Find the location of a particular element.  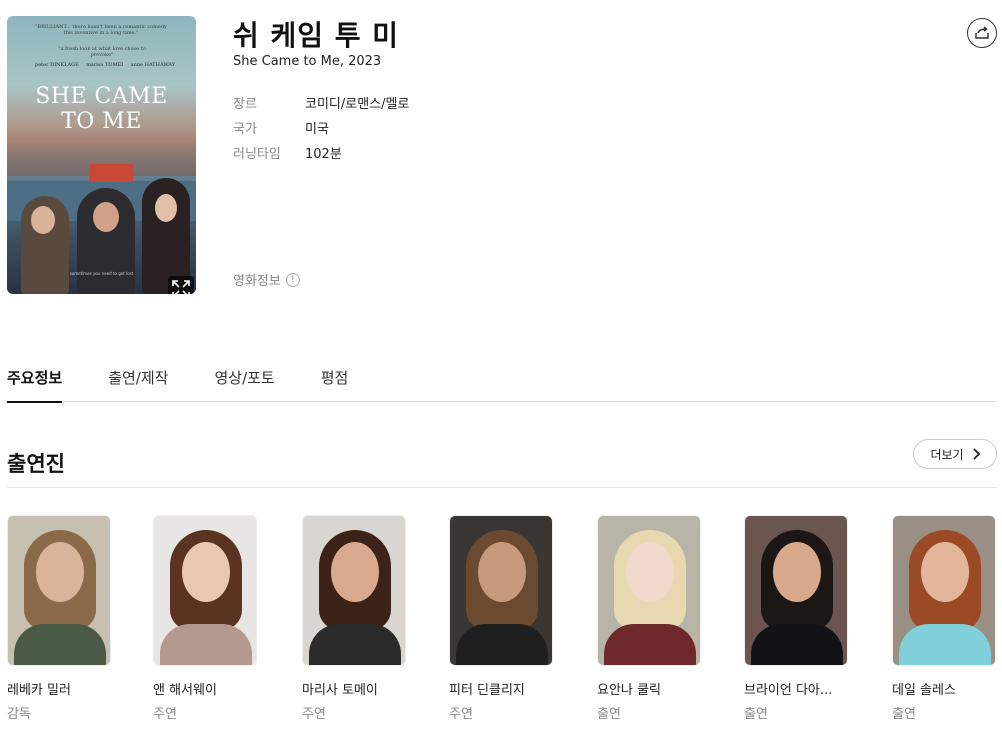

share-button is located at coordinates (982, 33).